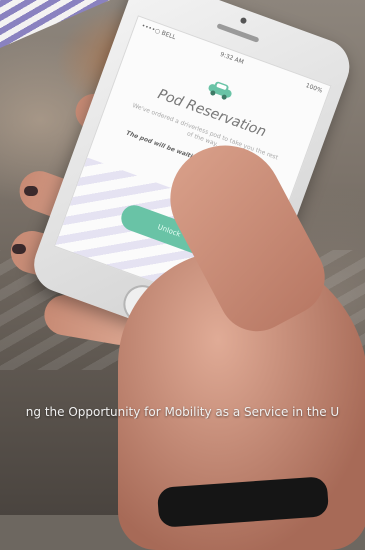 The height and width of the screenshot is (550, 365). I want to click on earpiece-speaker, so click(238, 33).